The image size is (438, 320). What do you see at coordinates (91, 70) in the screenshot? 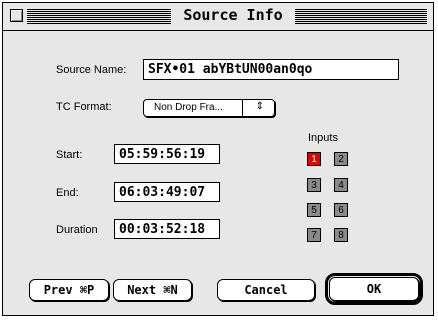
I see `source-name-label: Source Name:` at bounding box center [91, 70].